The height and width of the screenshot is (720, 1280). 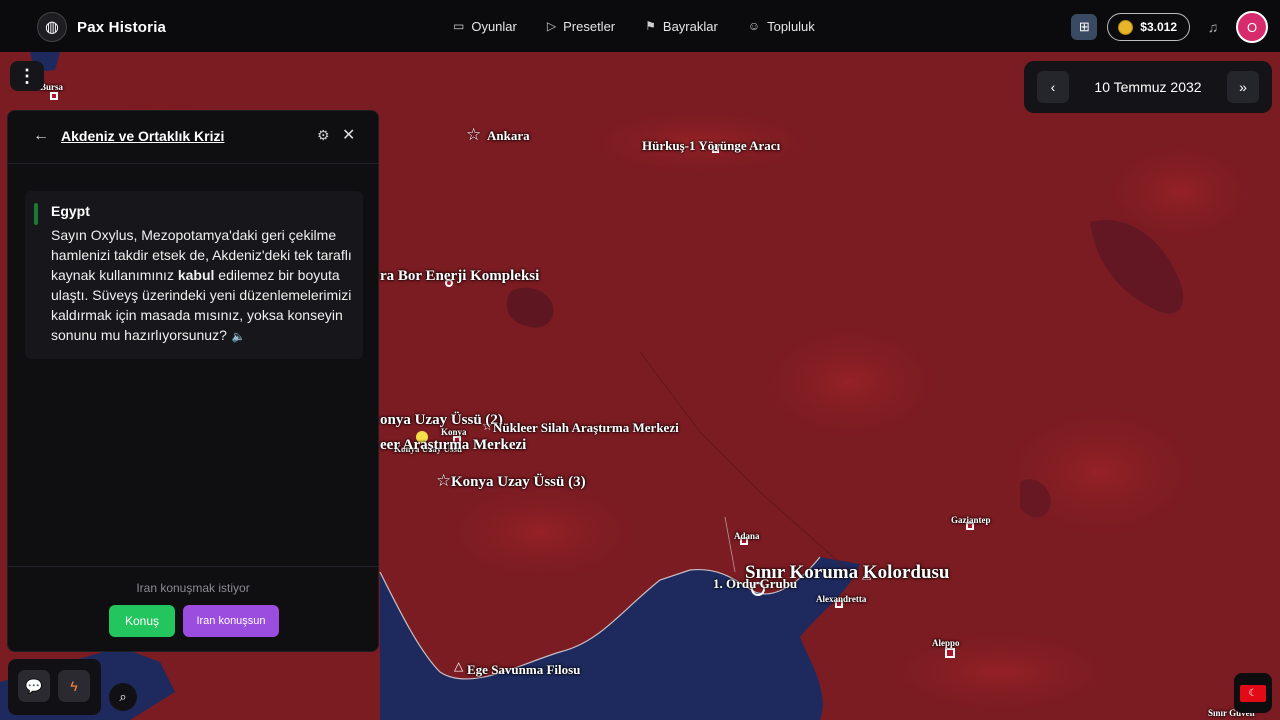 I want to click on capital-star-icon: ☆, so click(x=473, y=134).